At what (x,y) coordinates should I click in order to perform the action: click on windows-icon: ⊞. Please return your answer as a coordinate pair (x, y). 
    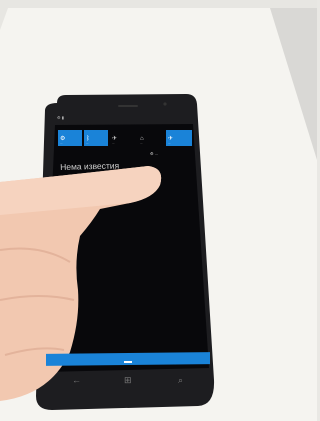
    Looking at the image, I should click on (128, 380).